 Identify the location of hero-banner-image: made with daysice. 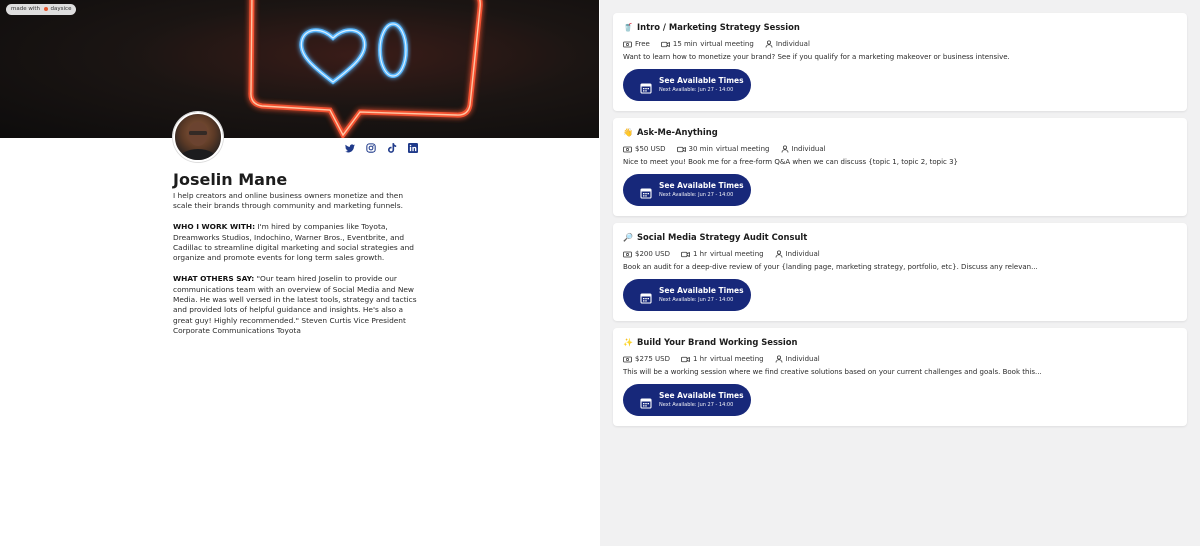
(299, 69).